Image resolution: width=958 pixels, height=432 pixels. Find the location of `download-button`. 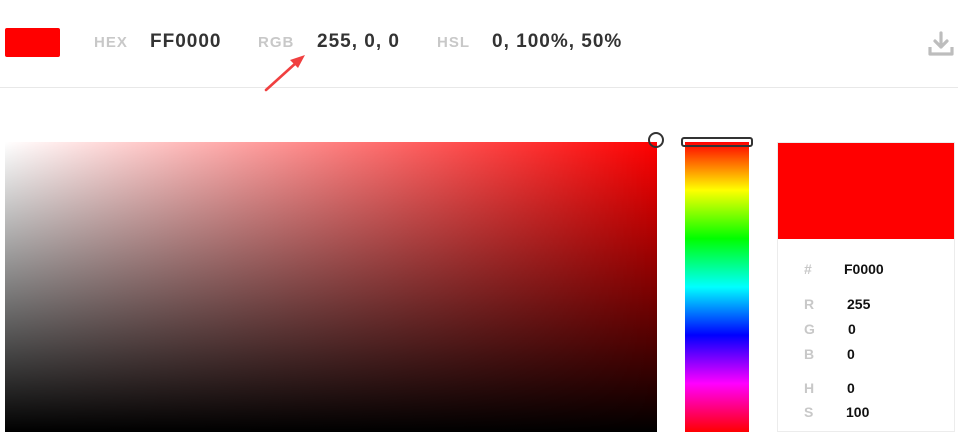

download-button is located at coordinates (941, 44).